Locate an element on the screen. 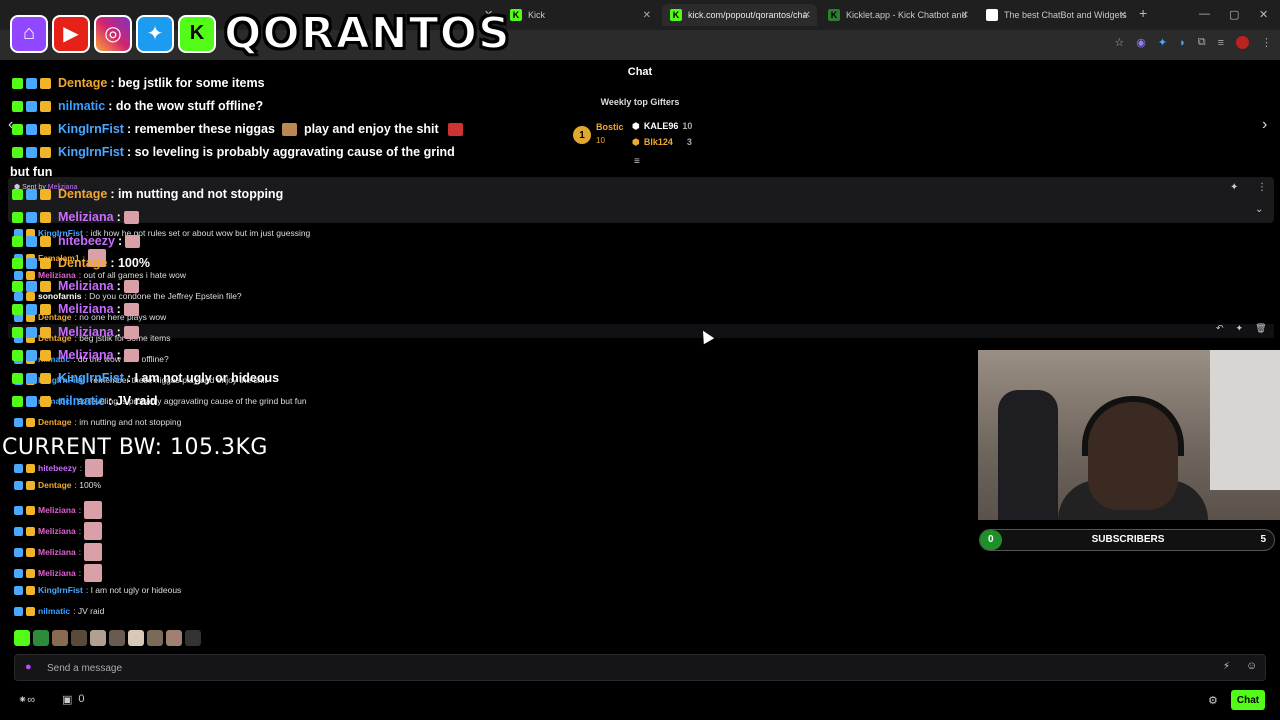  extension-icon: ◗ is located at coordinates (1182, 43).